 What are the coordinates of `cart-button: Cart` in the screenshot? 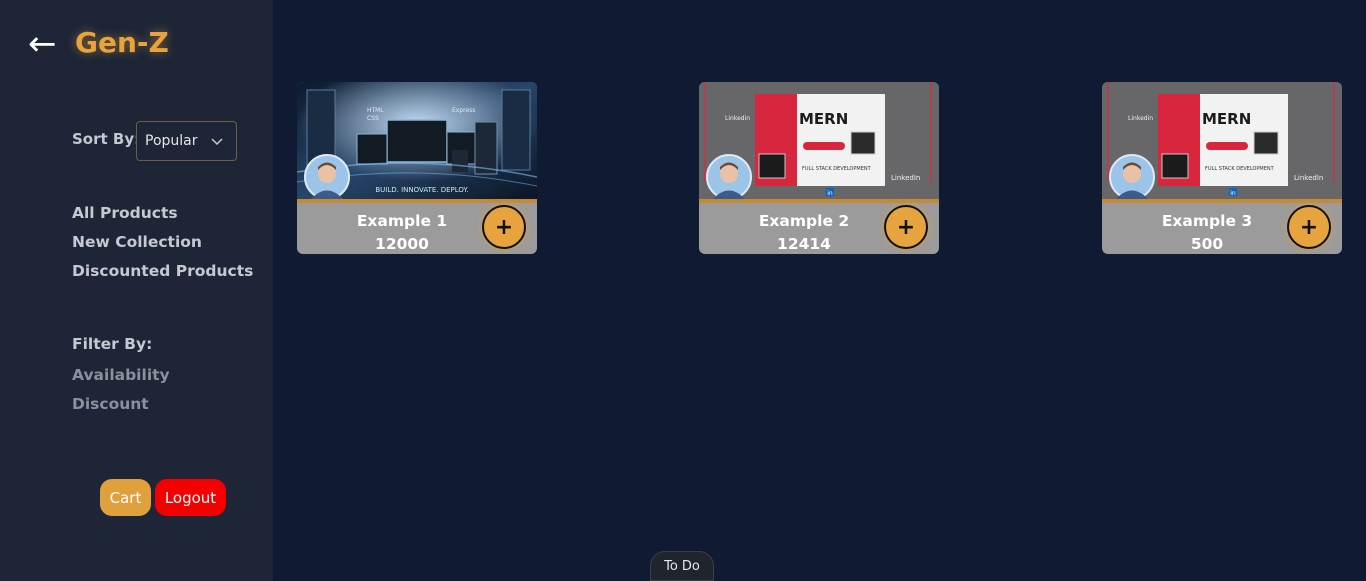 It's located at (125, 497).